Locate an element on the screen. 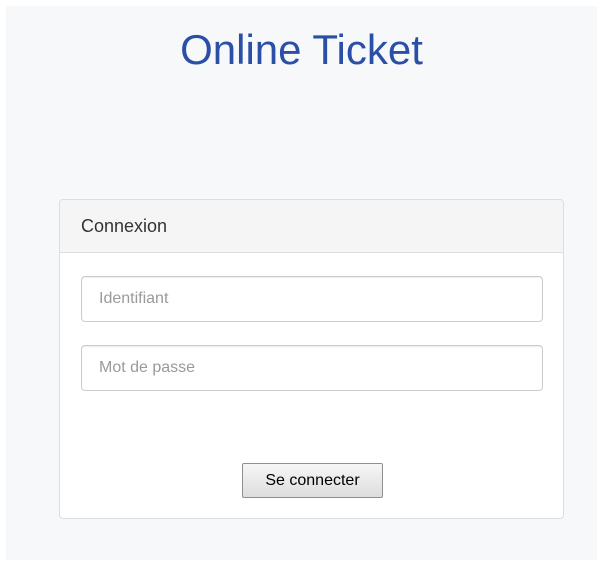 This screenshot has width=603, height=566. panel-heading: Connexion is located at coordinates (311, 226).